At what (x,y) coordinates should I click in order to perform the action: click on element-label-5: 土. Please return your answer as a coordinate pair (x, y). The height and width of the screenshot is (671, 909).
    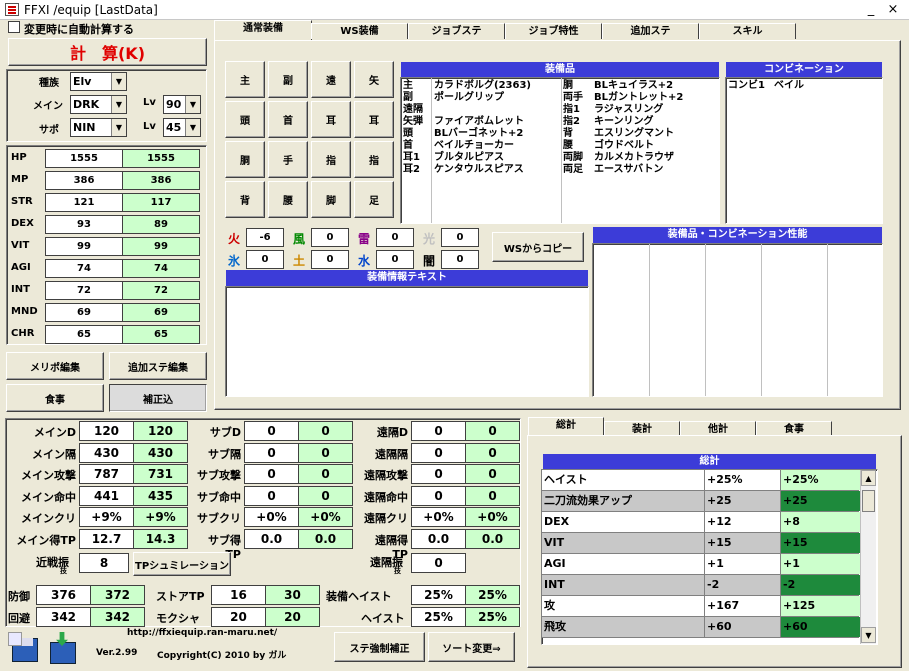
    Looking at the image, I should click on (299, 261).